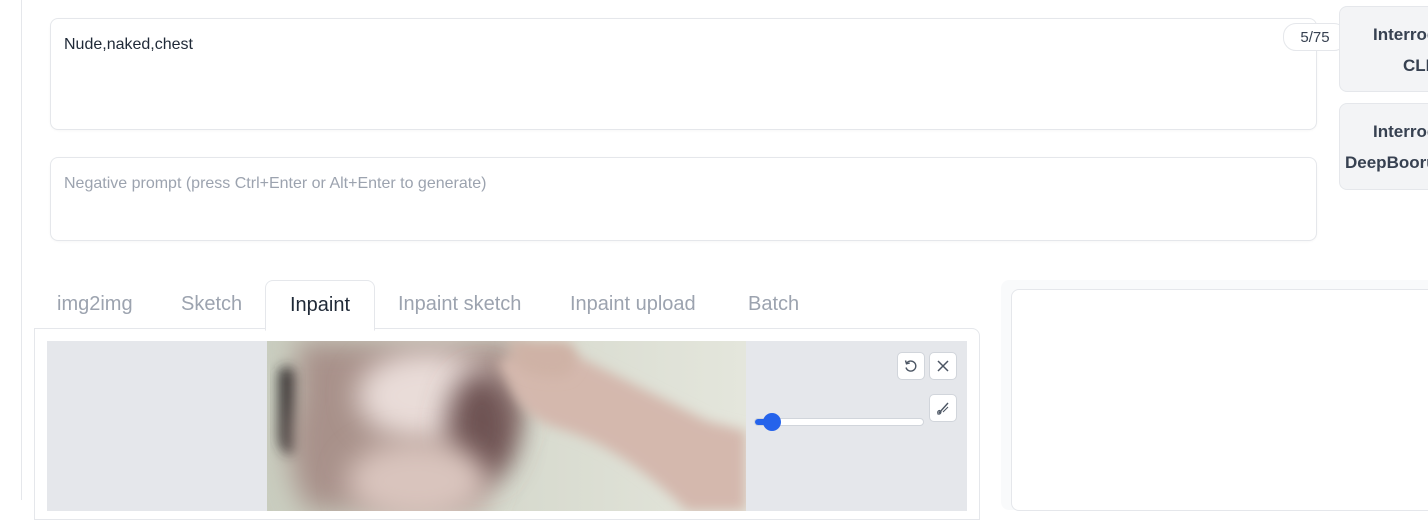  What do you see at coordinates (839, 422) in the screenshot?
I see `brush-size-slider` at bounding box center [839, 422].